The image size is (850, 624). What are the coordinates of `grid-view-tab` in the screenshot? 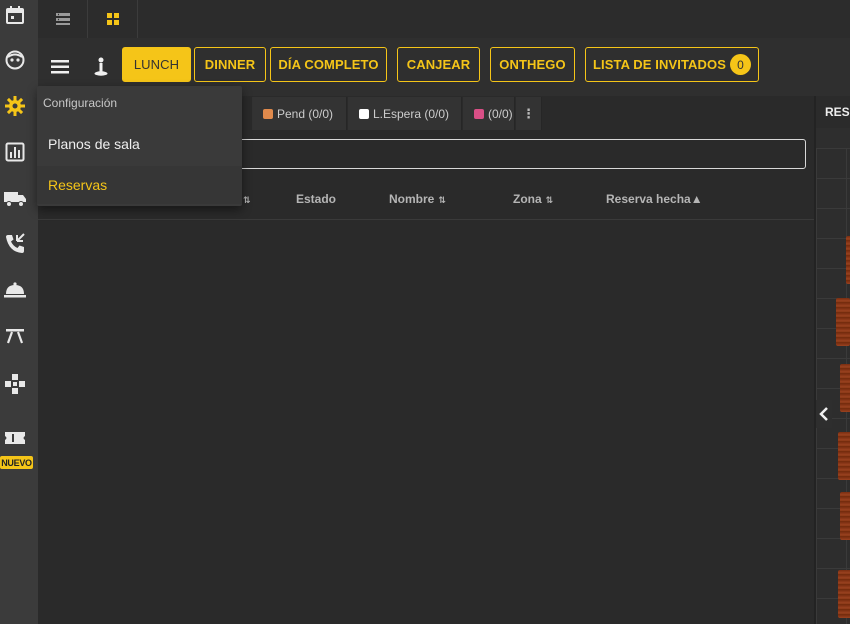 It's located at (113, 19).